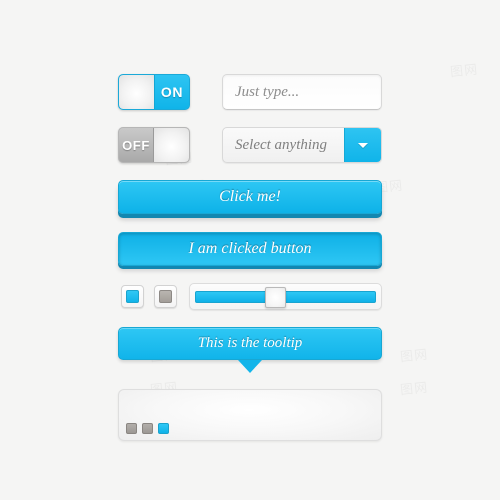 The height and width of the screenshot is (500, 500). I want to click on checkbox-blue, so click(132, 296).